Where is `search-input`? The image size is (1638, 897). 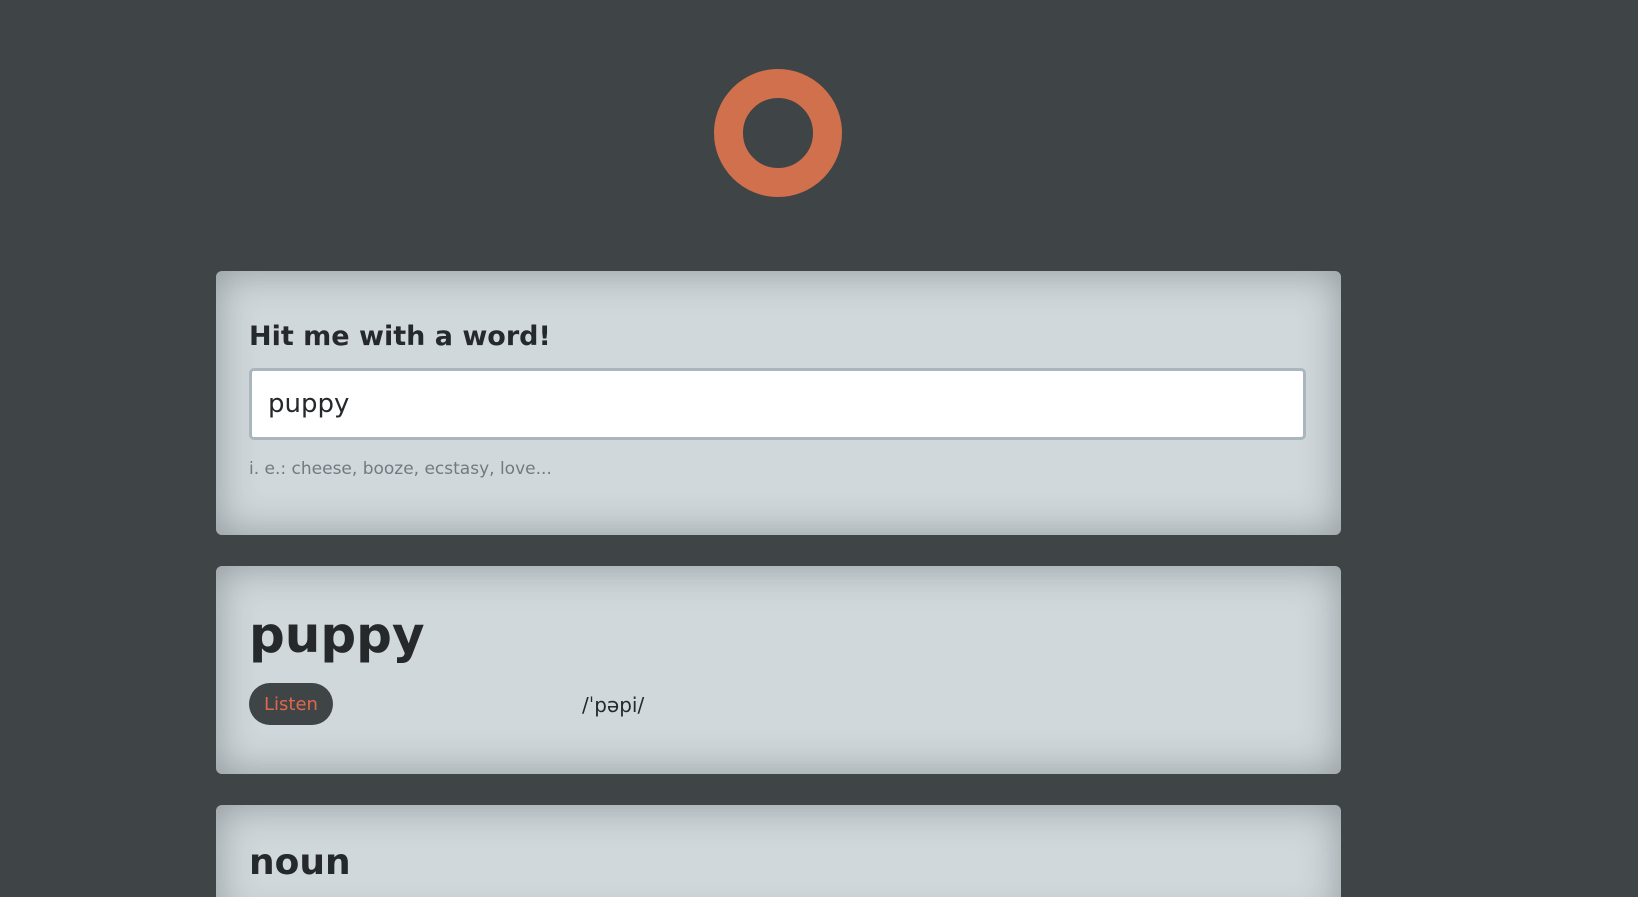 search-input is located at coordinates (777, 404).